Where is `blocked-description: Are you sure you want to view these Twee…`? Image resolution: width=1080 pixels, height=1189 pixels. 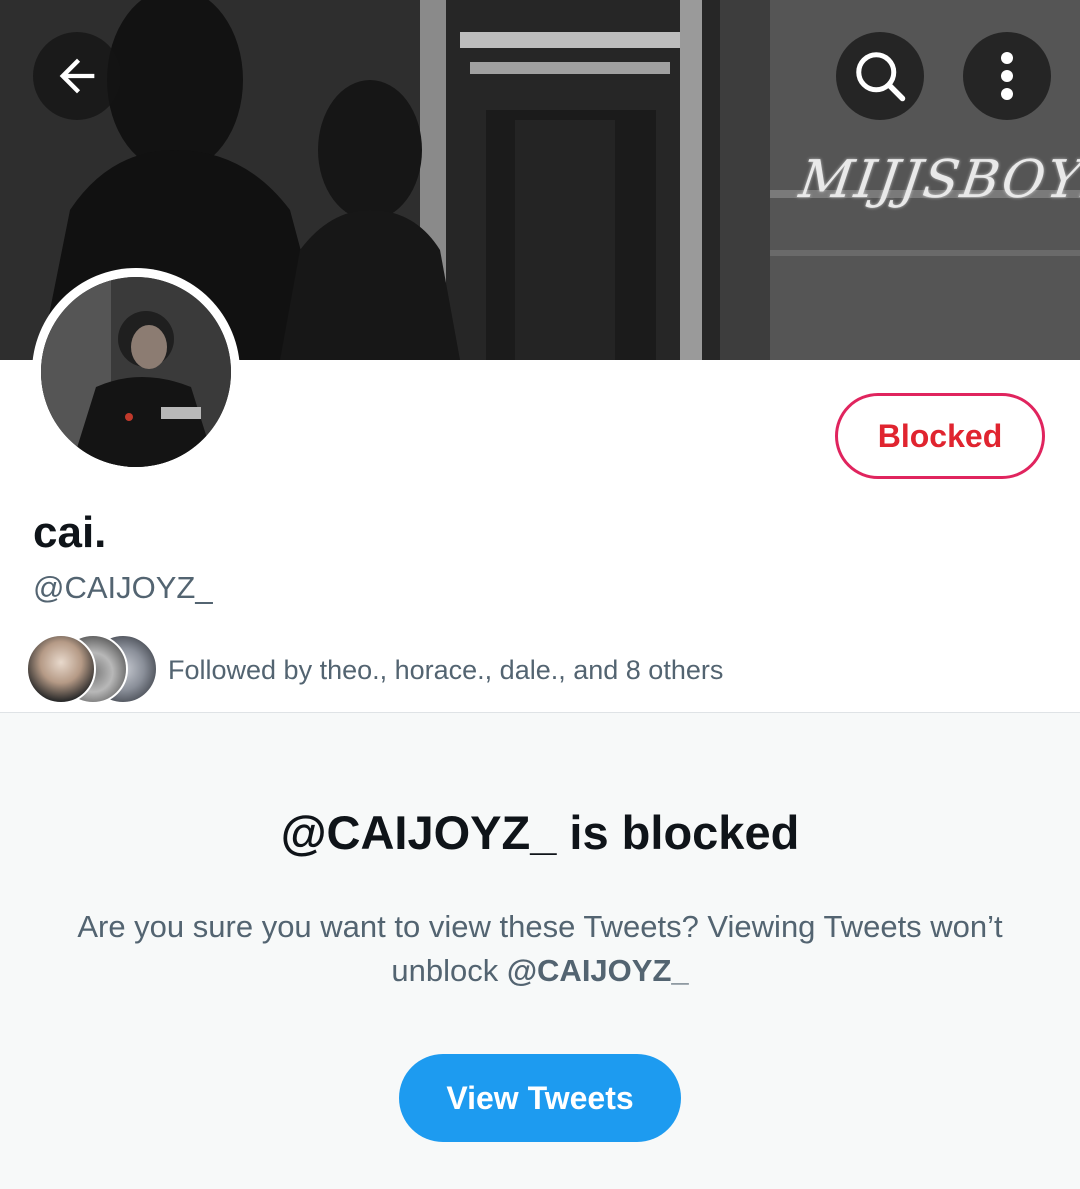 blocked-description: Are you sure you want to view these Twee… is located at coordinates (540, 949).